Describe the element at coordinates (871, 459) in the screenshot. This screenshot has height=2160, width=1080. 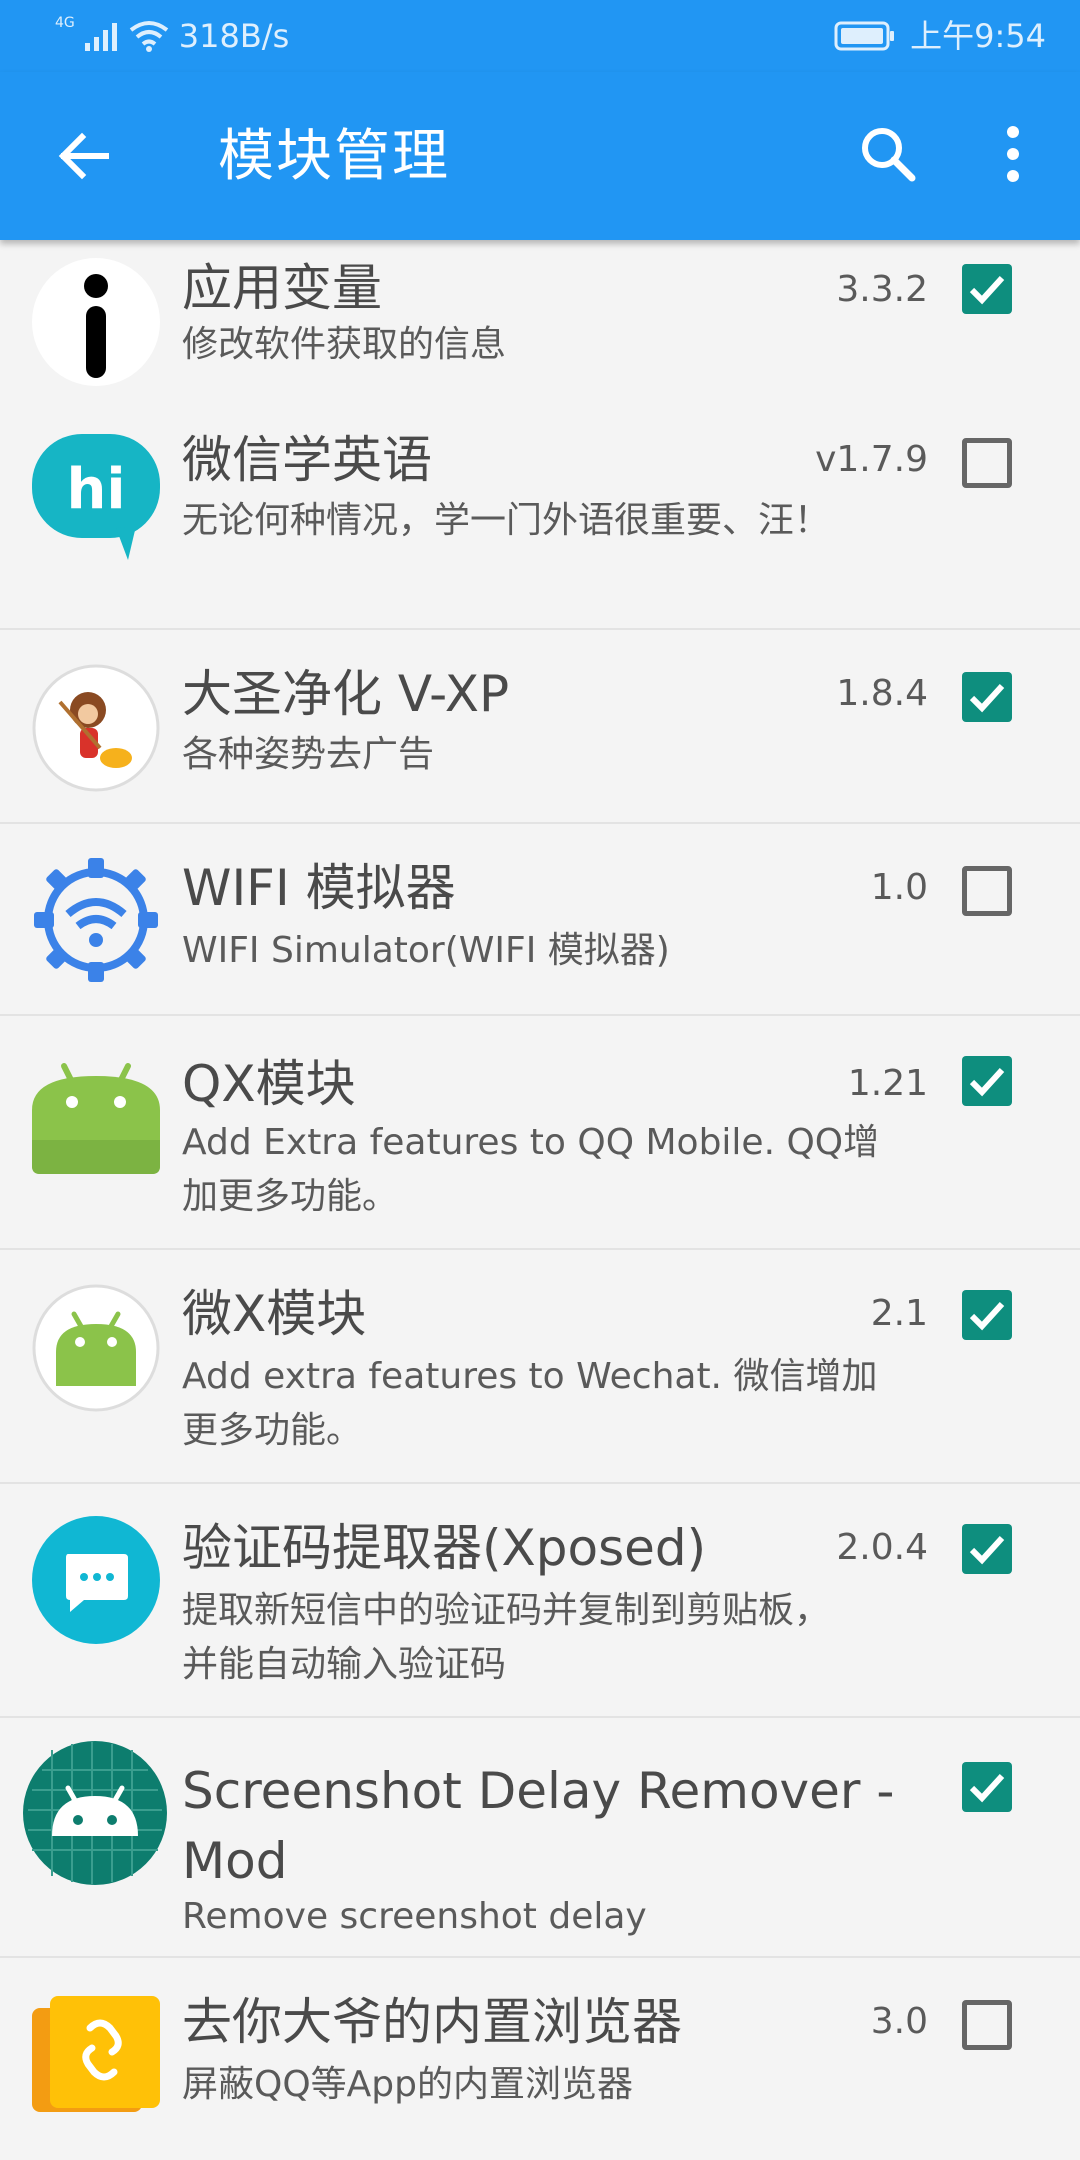
I see `module-version: v1.7.9` at that location.